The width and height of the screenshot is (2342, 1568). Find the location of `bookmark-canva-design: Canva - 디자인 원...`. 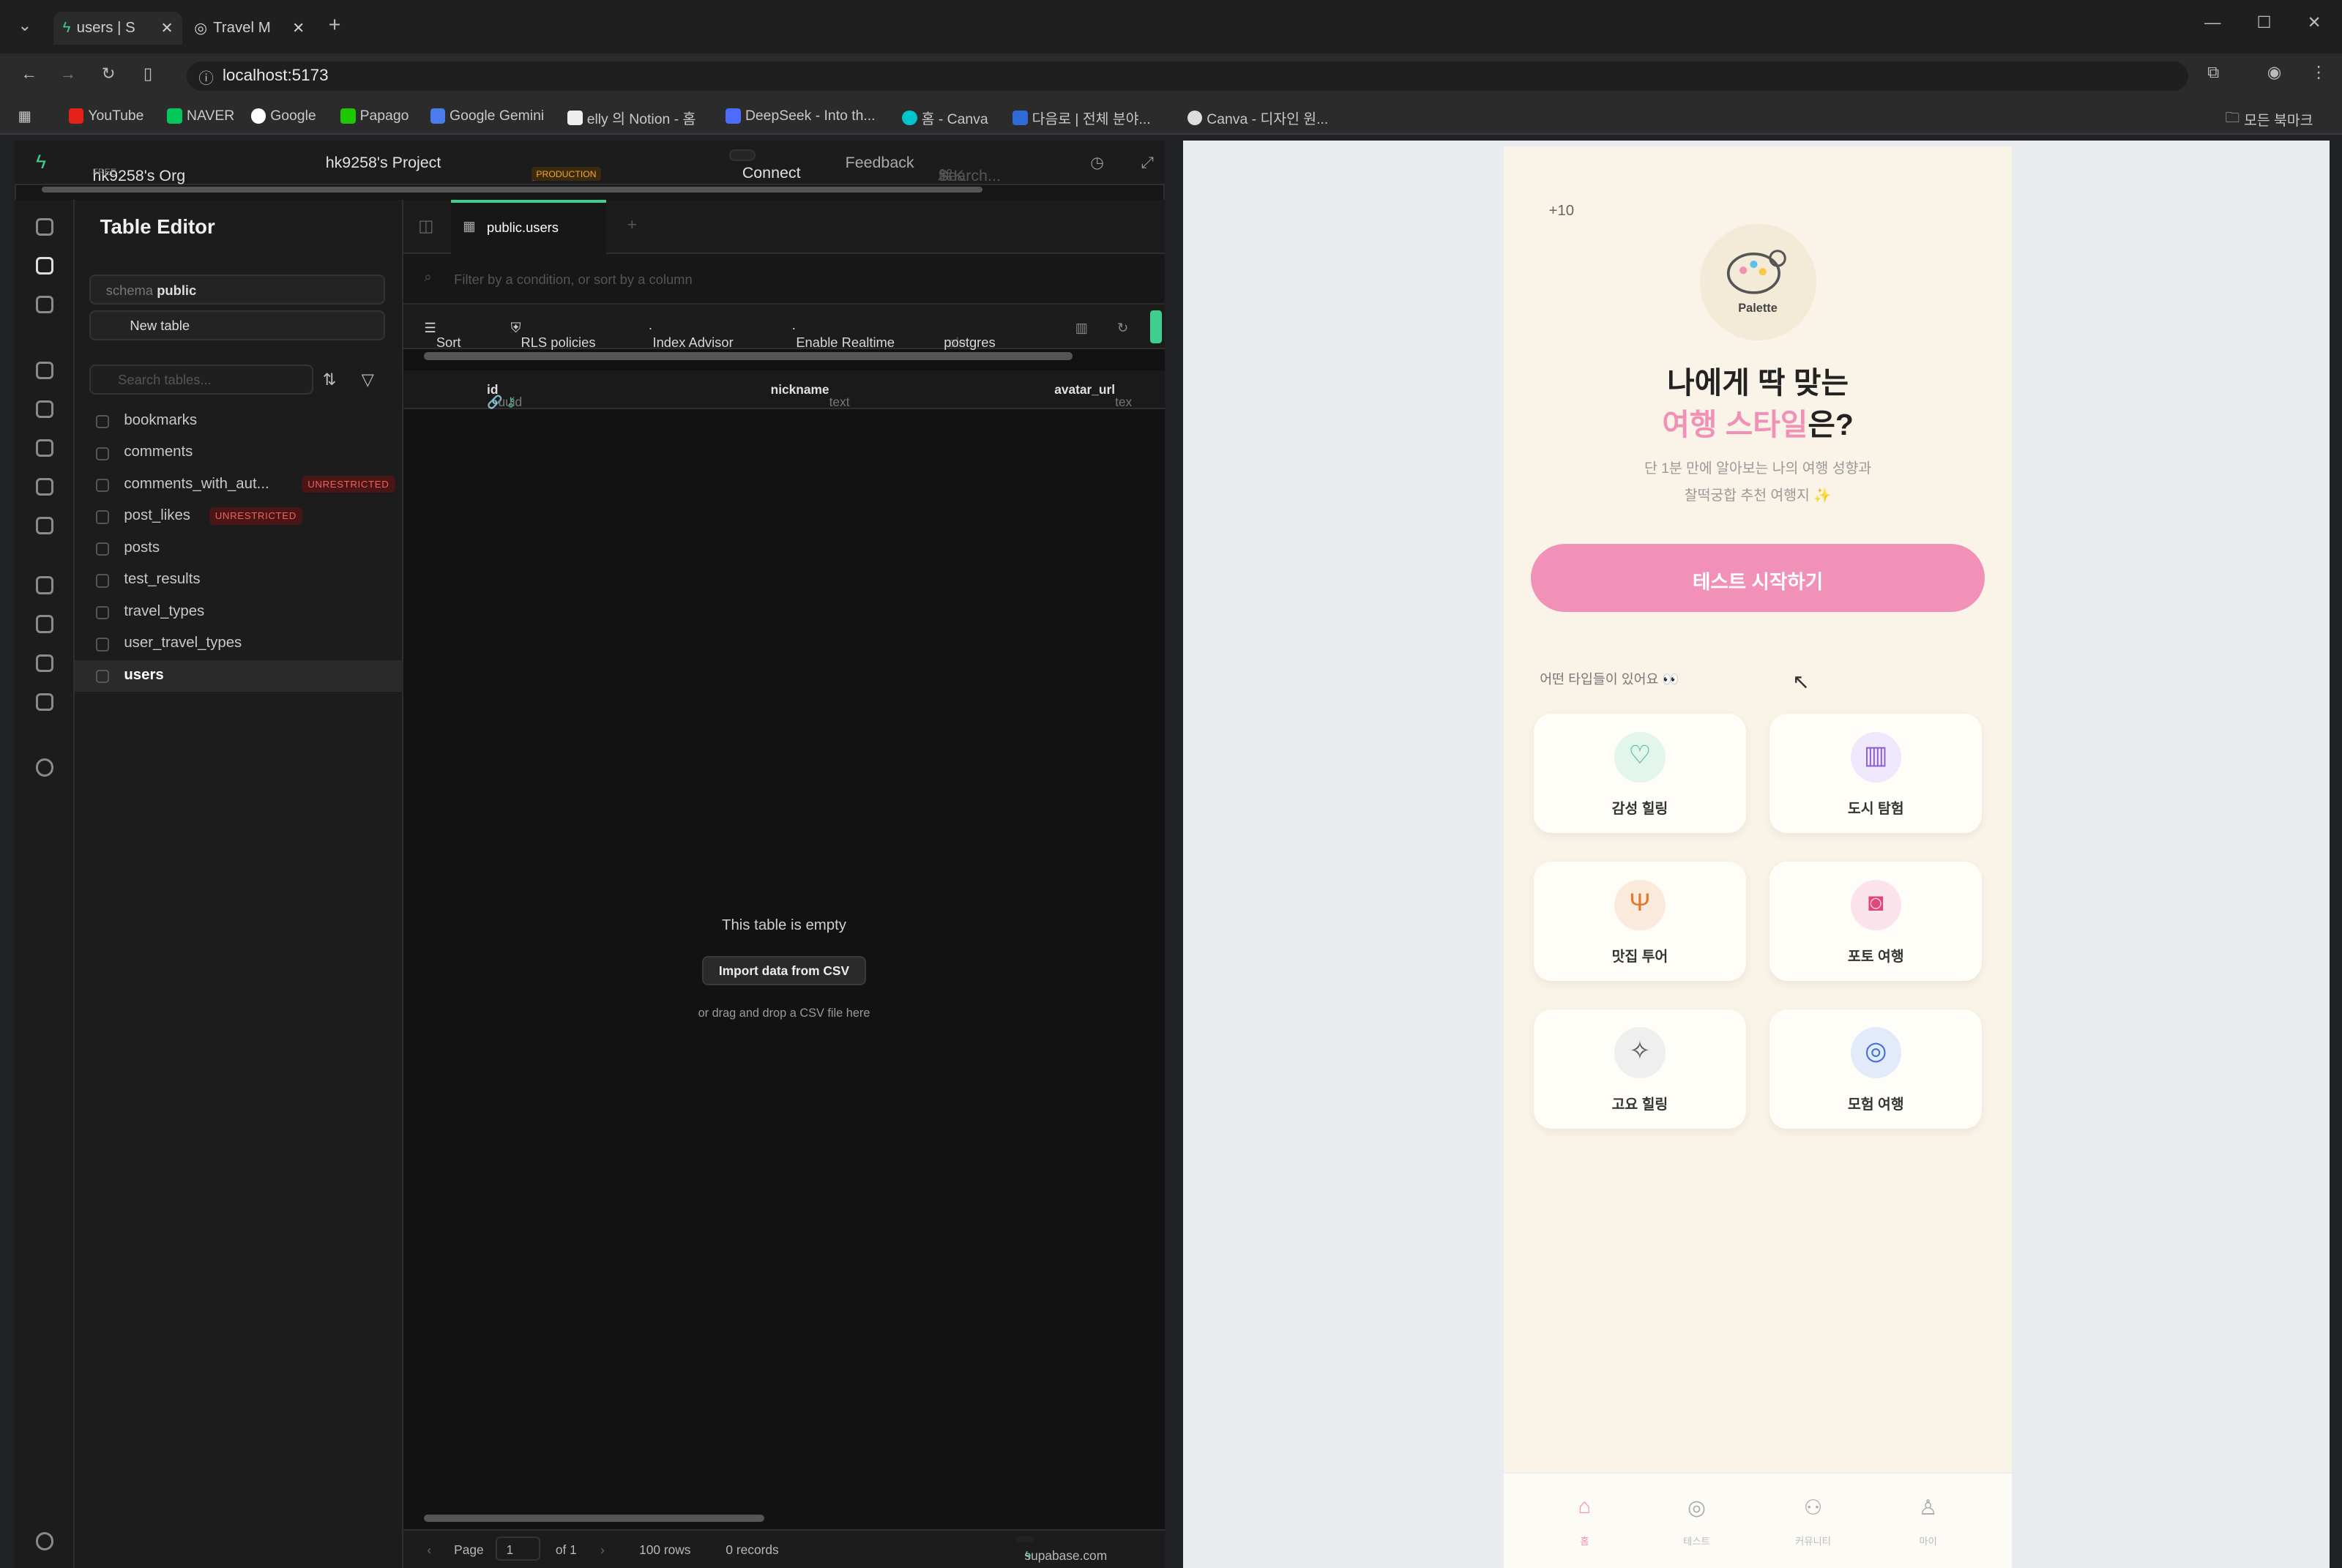

bookmark-canva-design: Canva - 디자인 원... is located at coordinates (1257, 118).